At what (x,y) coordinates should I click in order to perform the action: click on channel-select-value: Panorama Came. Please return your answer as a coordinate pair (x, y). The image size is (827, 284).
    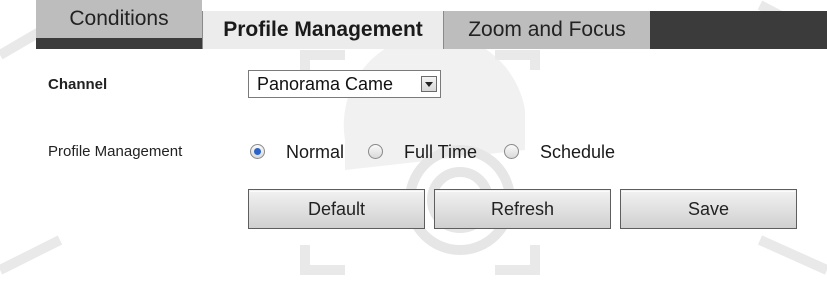
    Looking at the image, I should click on (325, 84).